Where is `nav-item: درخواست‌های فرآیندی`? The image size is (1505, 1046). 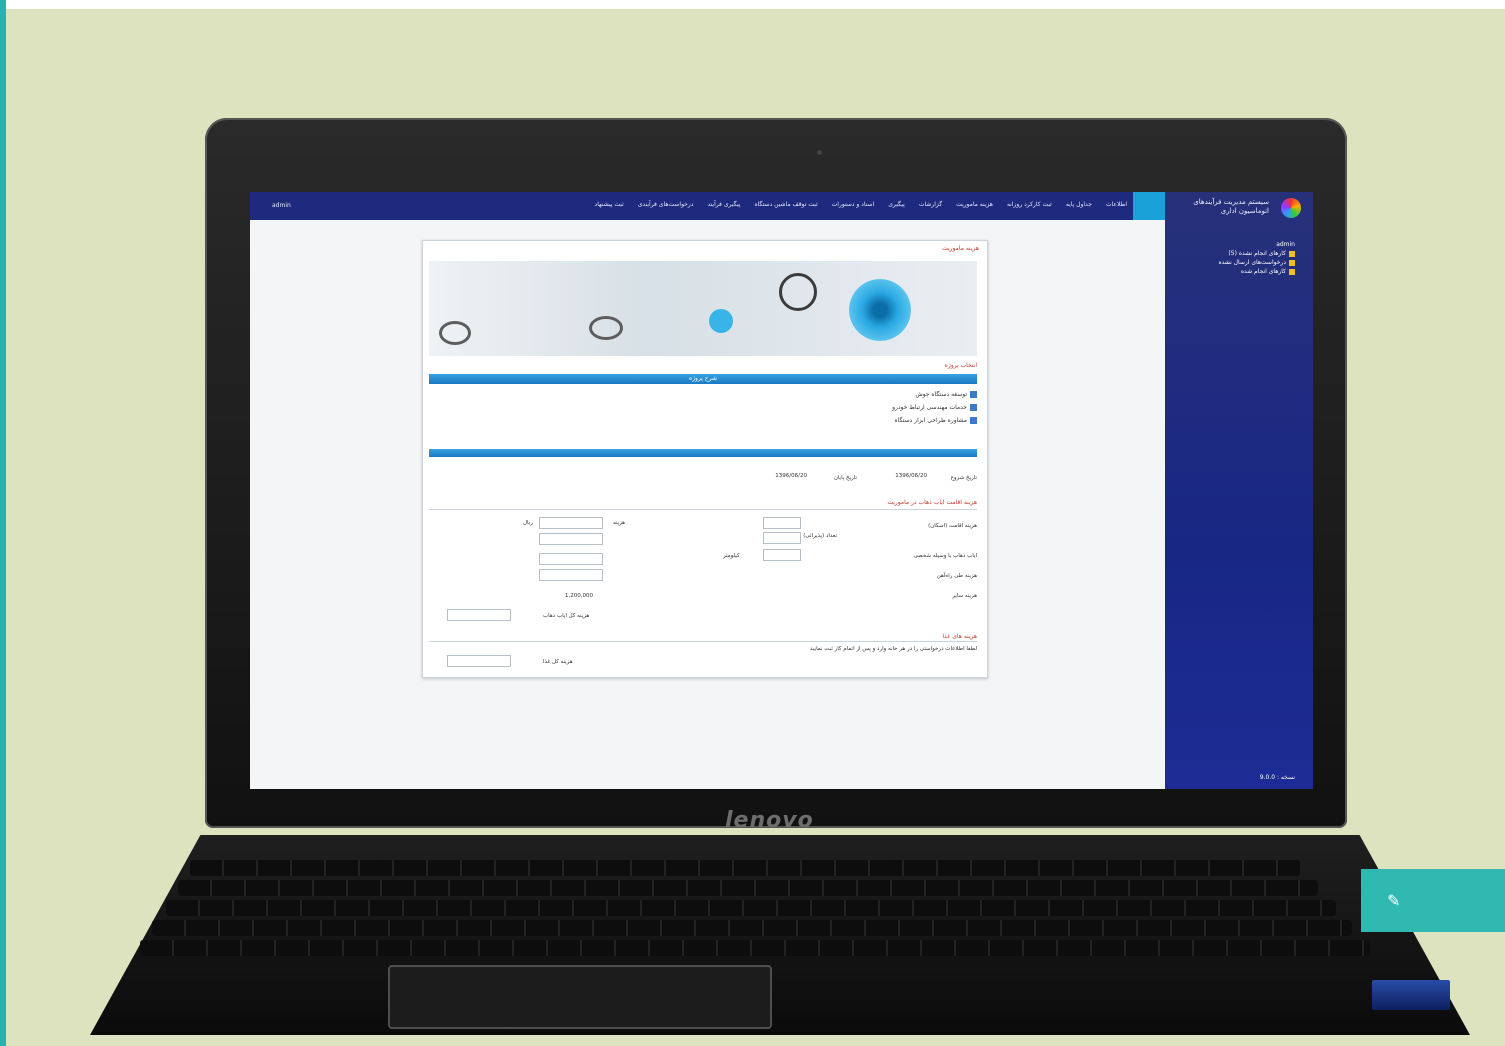
nav-item: درخواست‌های فرآیندی is located at coordinates (666, 204).